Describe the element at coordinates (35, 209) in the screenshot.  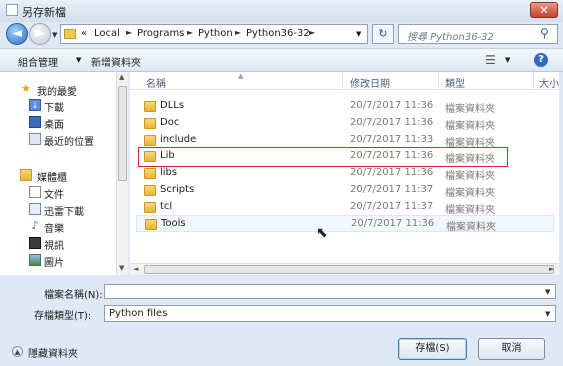
I see `thunder-download-icon` at that location.